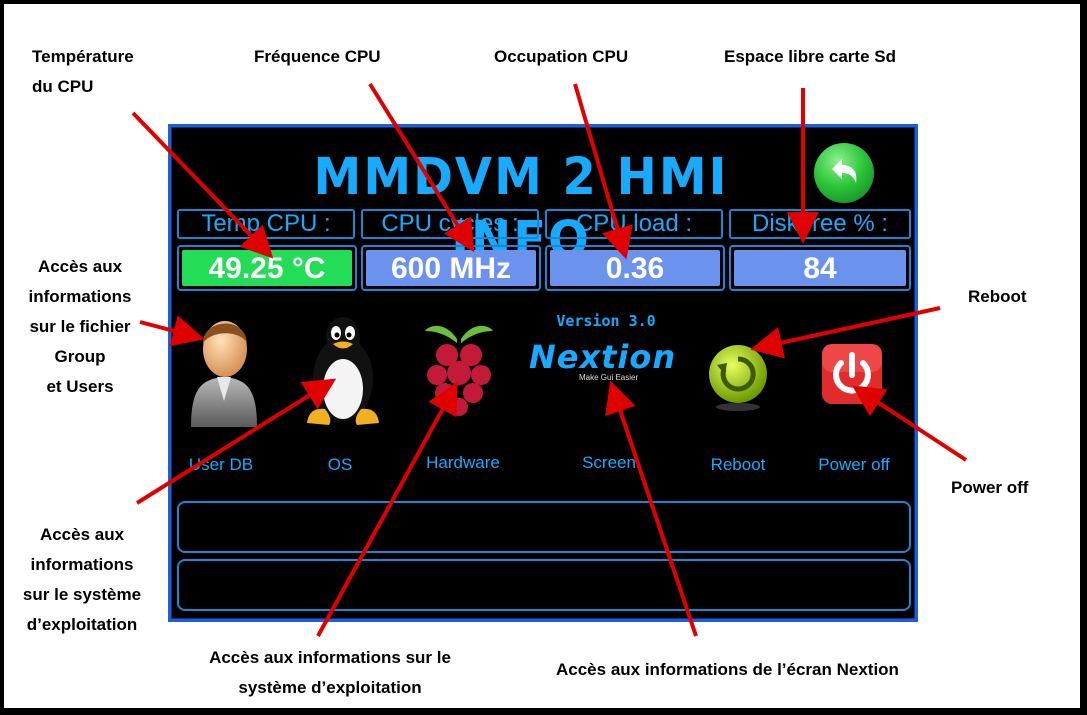 Image resolution: width=1087 pixels, height=715 pixels. Describe the element at coordinates (387, 509) in the screenshot. I see `arrow-hardware` at that location.